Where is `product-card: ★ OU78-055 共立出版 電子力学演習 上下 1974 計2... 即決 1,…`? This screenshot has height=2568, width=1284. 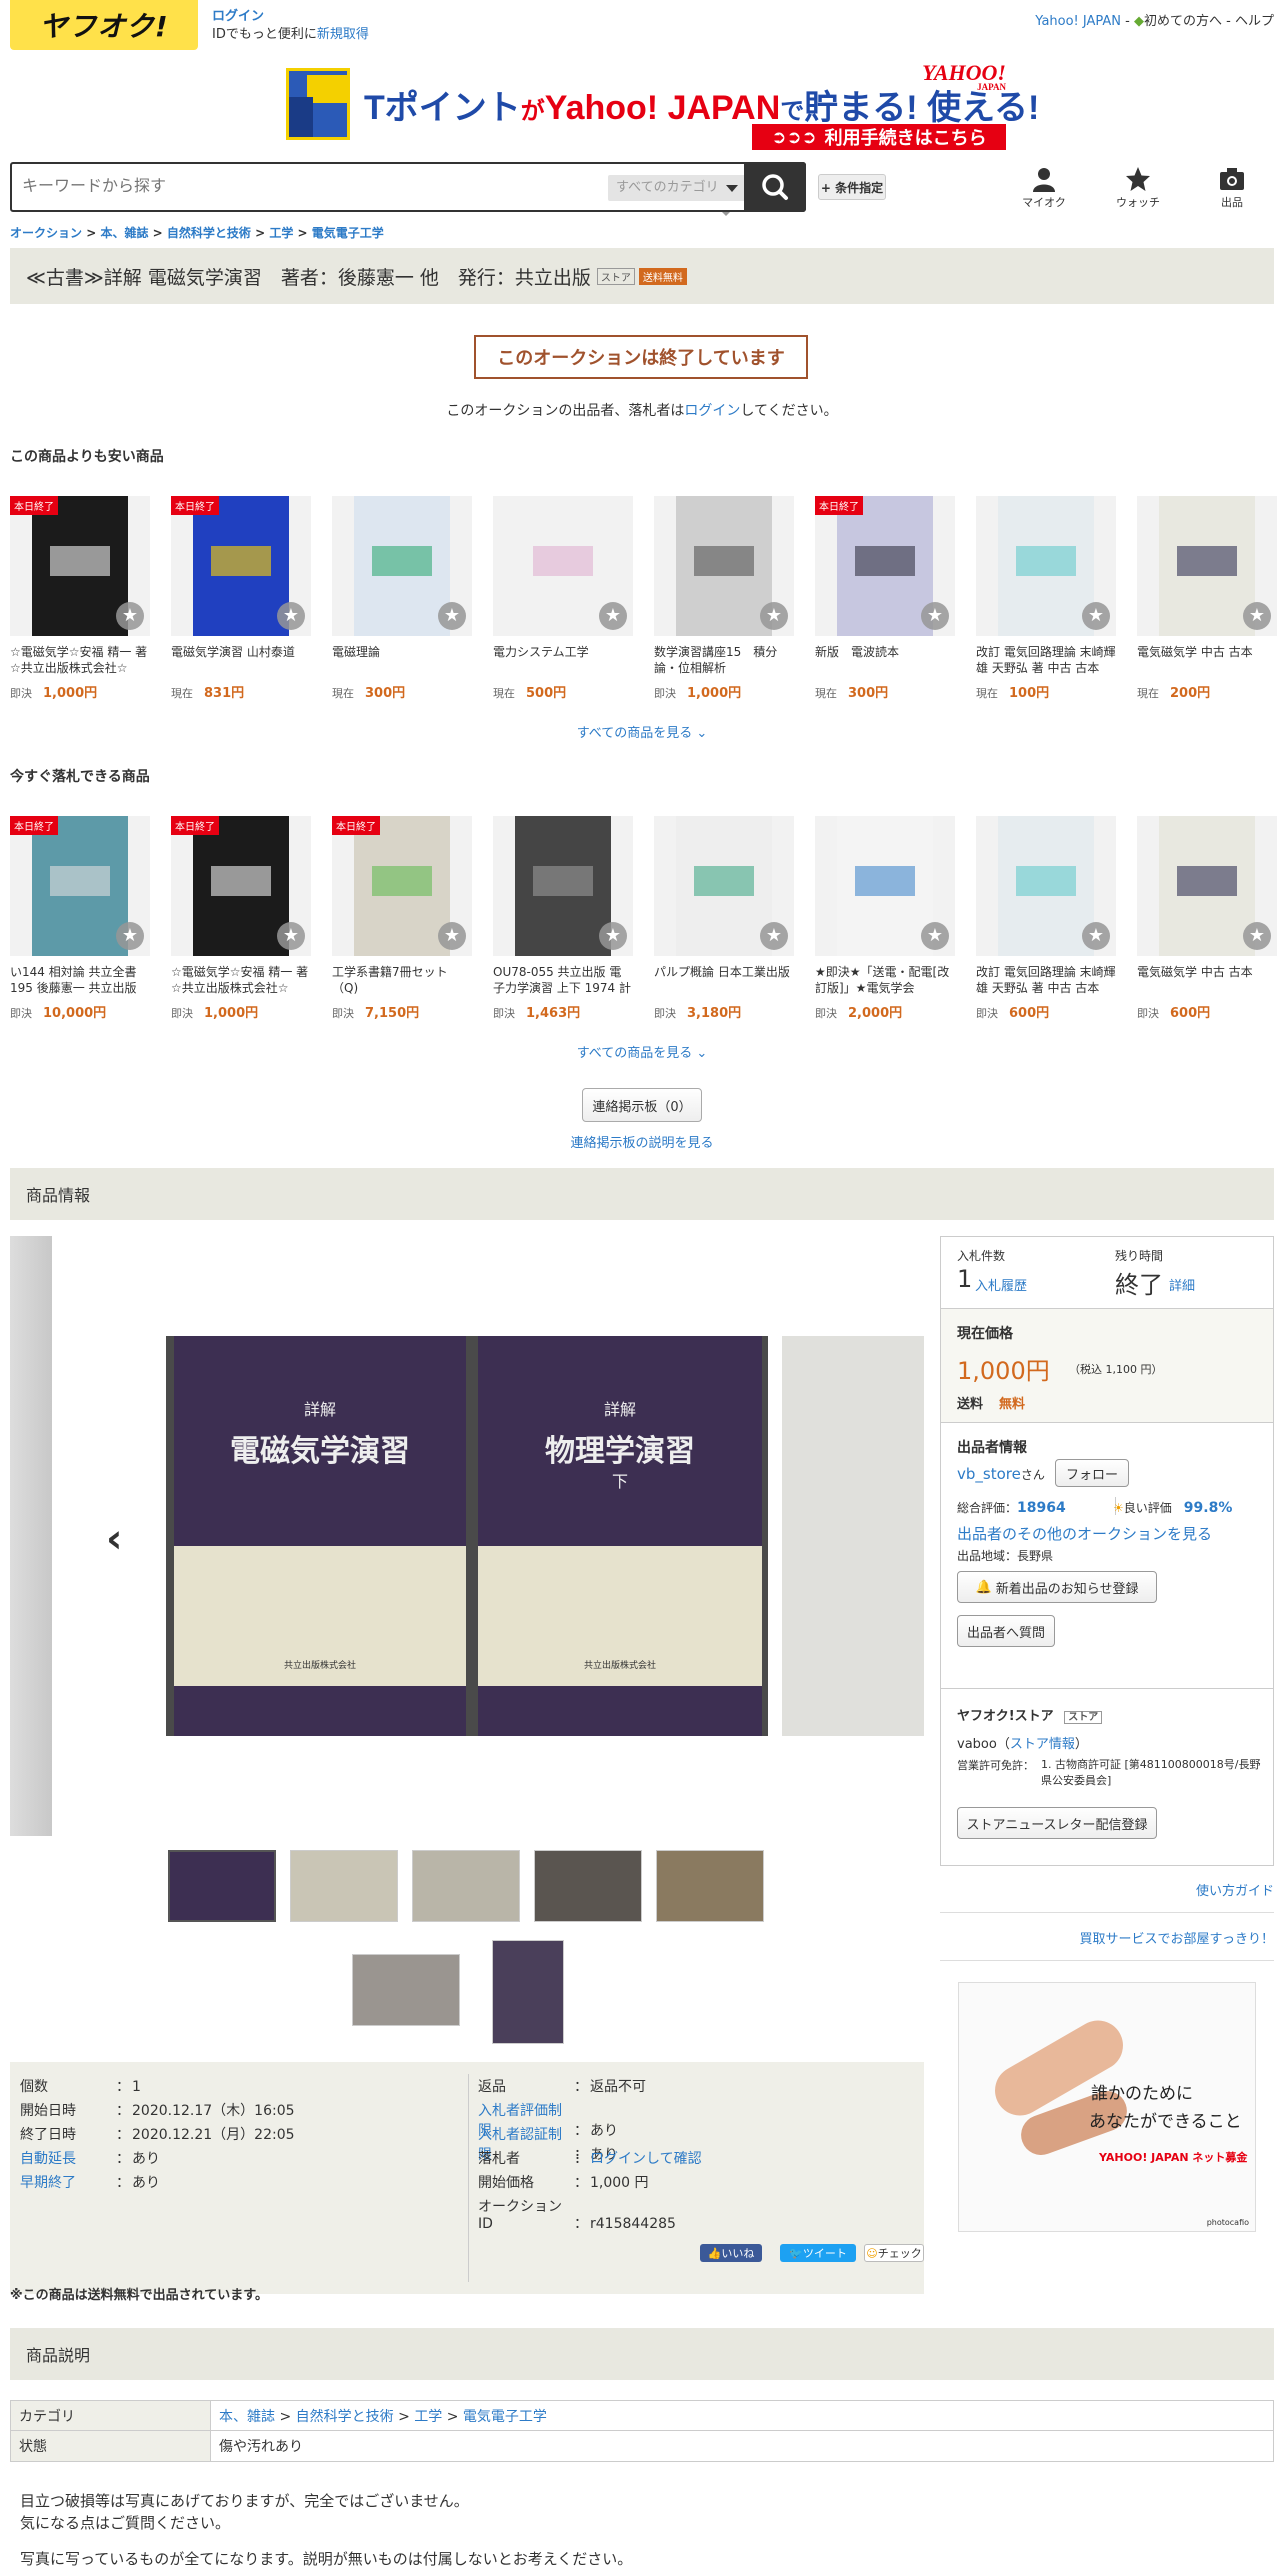 product-card: ★ OU78-055 共立出版 電子力学演習 上下 1974 計2... 即決 1,… is located at coordinates (563, 918).